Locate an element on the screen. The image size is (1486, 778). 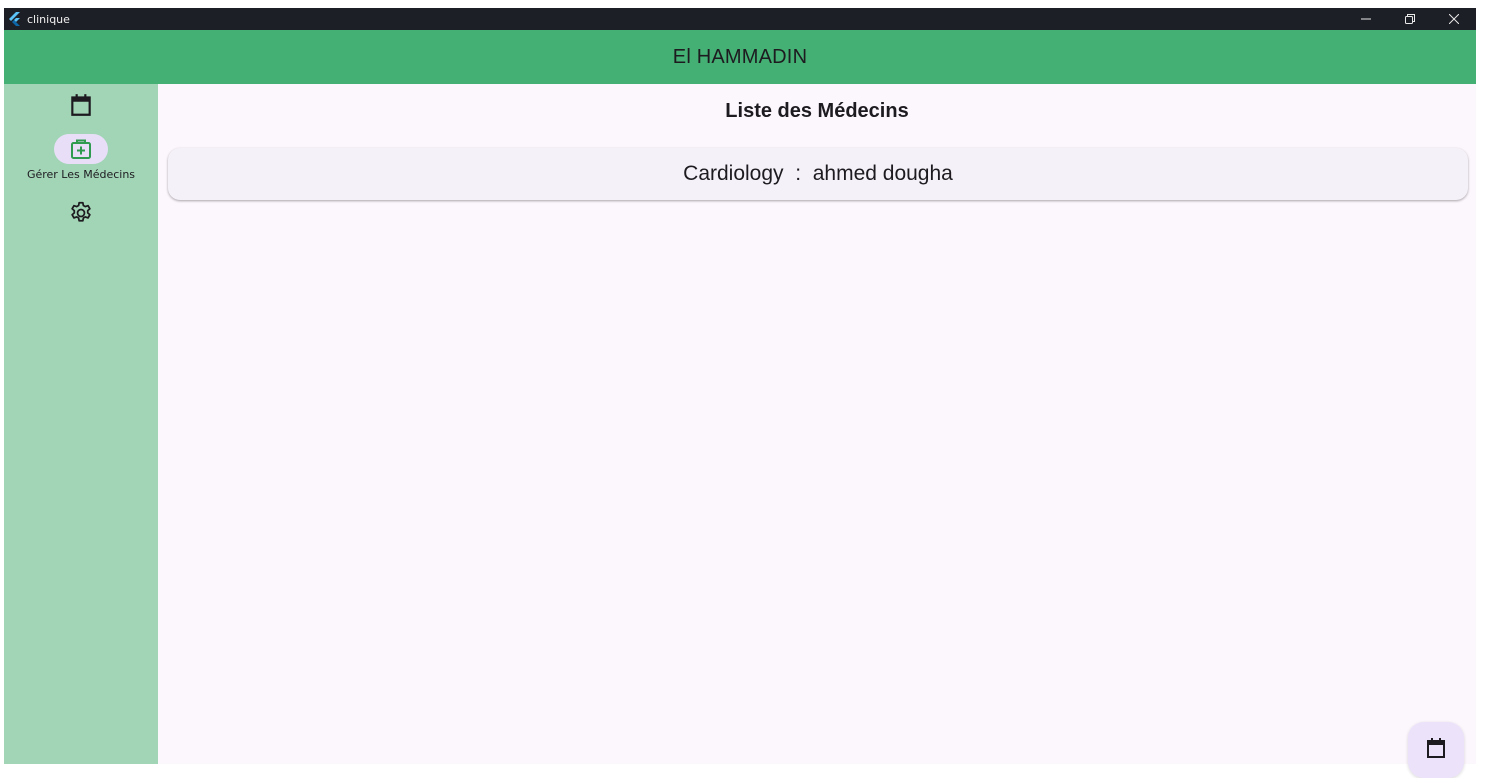
minimize-icon is located at coordinates (1366, 19).